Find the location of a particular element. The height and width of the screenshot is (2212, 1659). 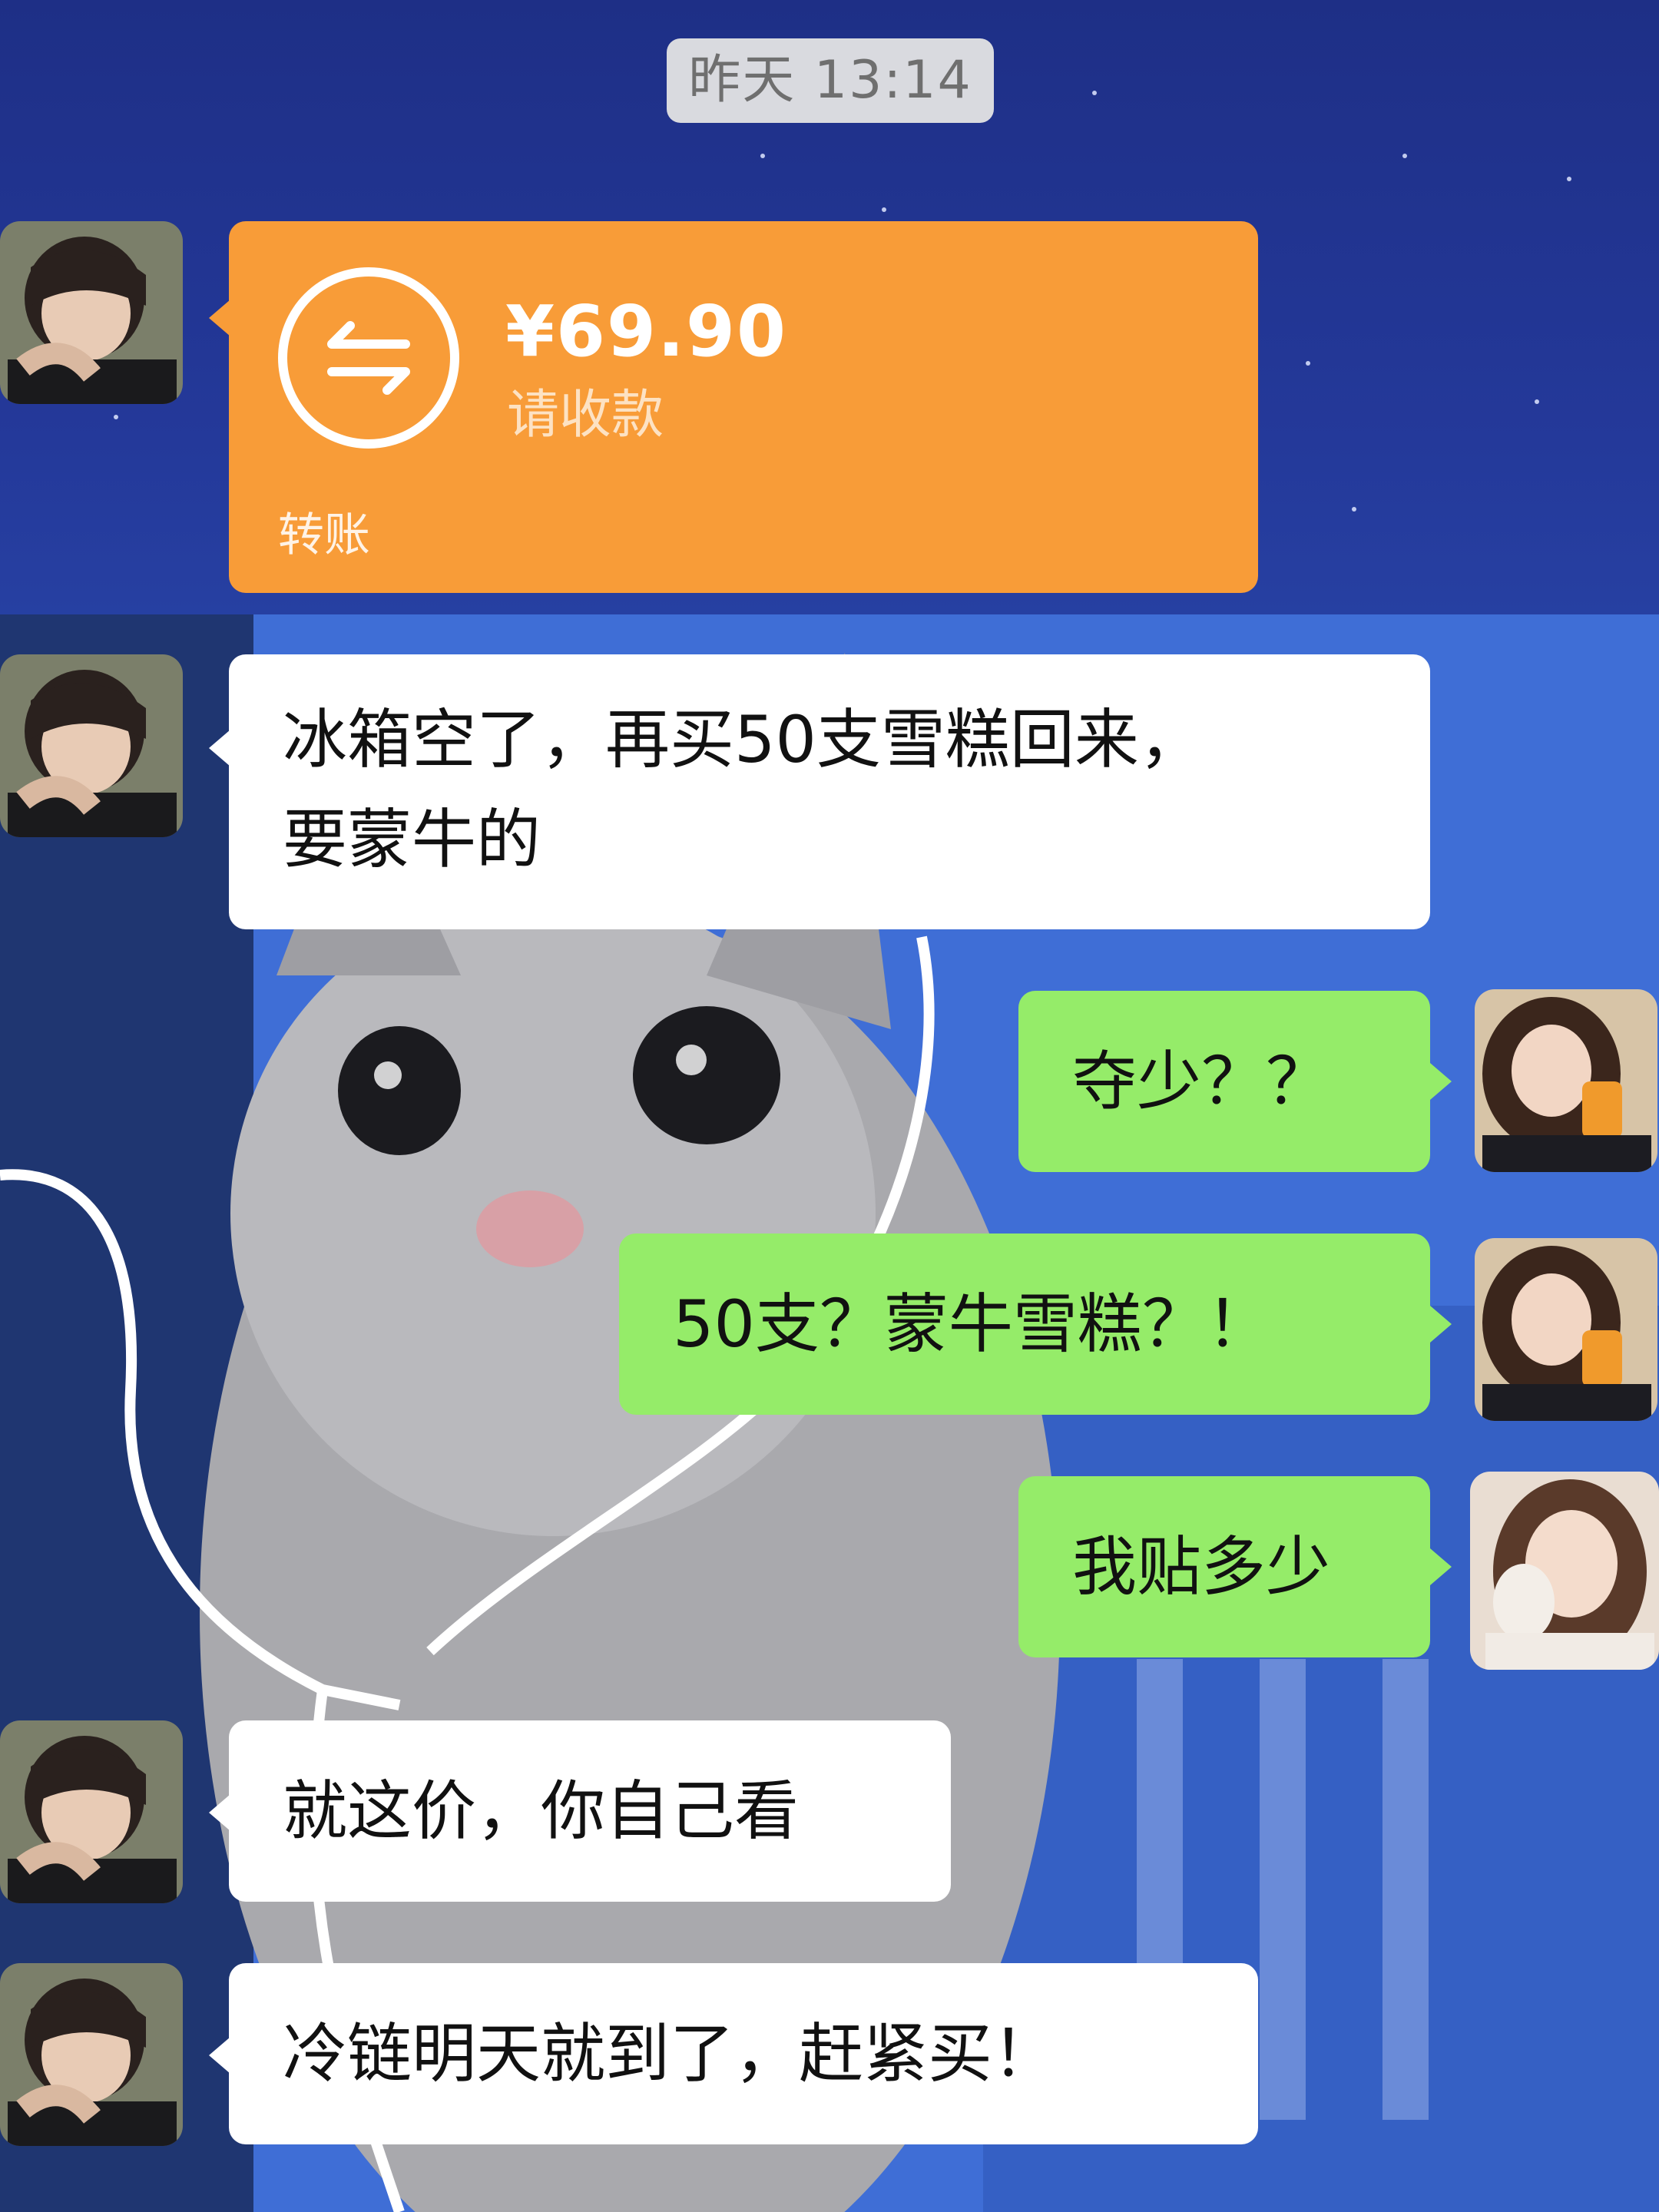

transfer-amount: ¥69.90 is located at coordinates (647, 332).